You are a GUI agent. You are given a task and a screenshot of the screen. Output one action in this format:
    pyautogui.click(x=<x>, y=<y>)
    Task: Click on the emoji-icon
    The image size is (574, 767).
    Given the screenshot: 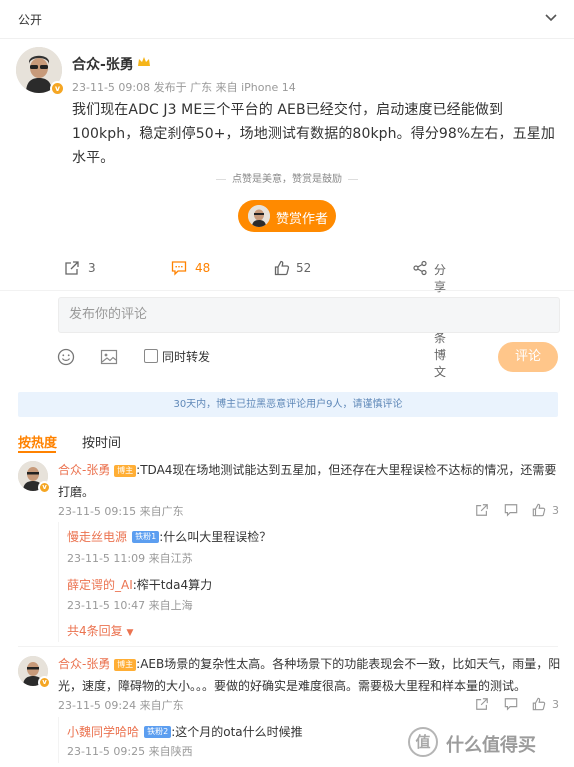 What is the action you would take?
    pyautogui.click(x=66, y=357)
    